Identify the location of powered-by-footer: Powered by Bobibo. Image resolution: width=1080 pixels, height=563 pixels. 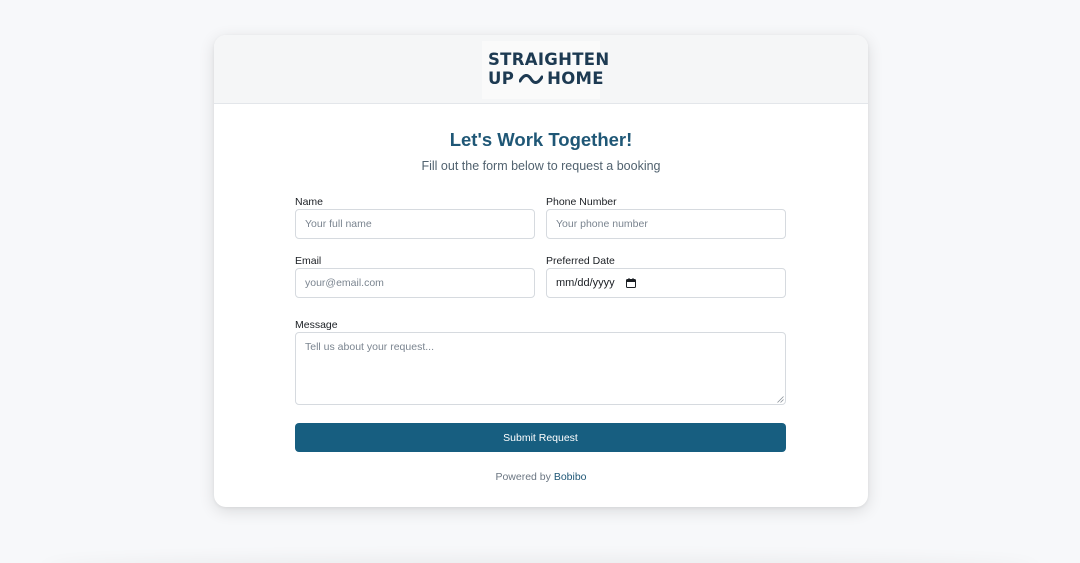
(541, 477).